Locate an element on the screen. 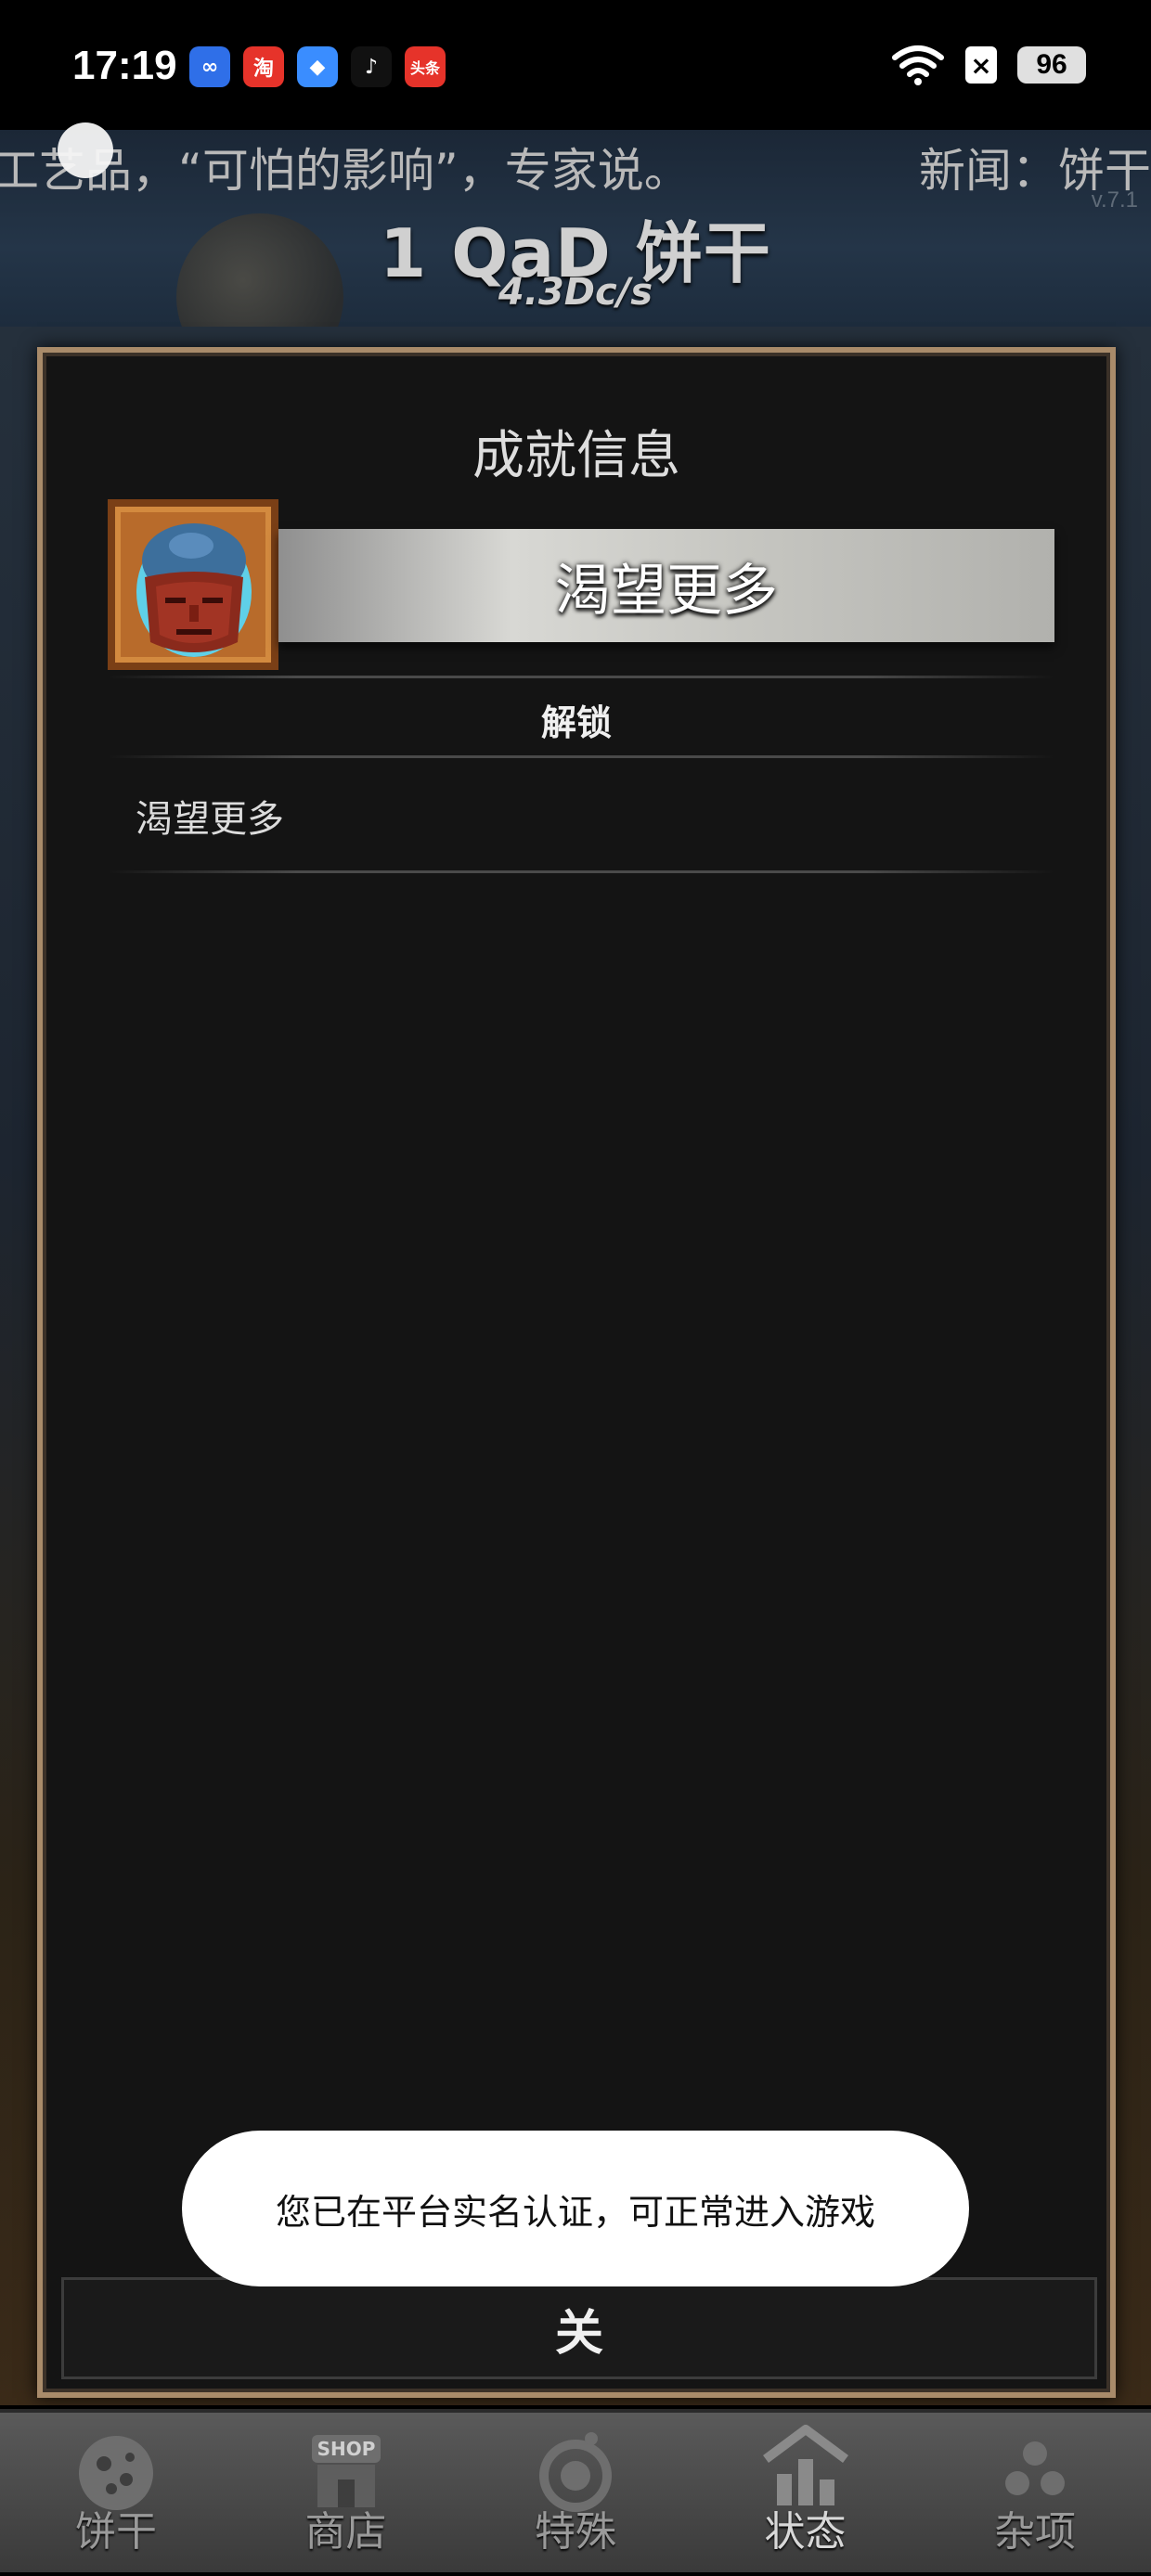  achievement-name: 渴望更多 is located at coordinates (666, 591).